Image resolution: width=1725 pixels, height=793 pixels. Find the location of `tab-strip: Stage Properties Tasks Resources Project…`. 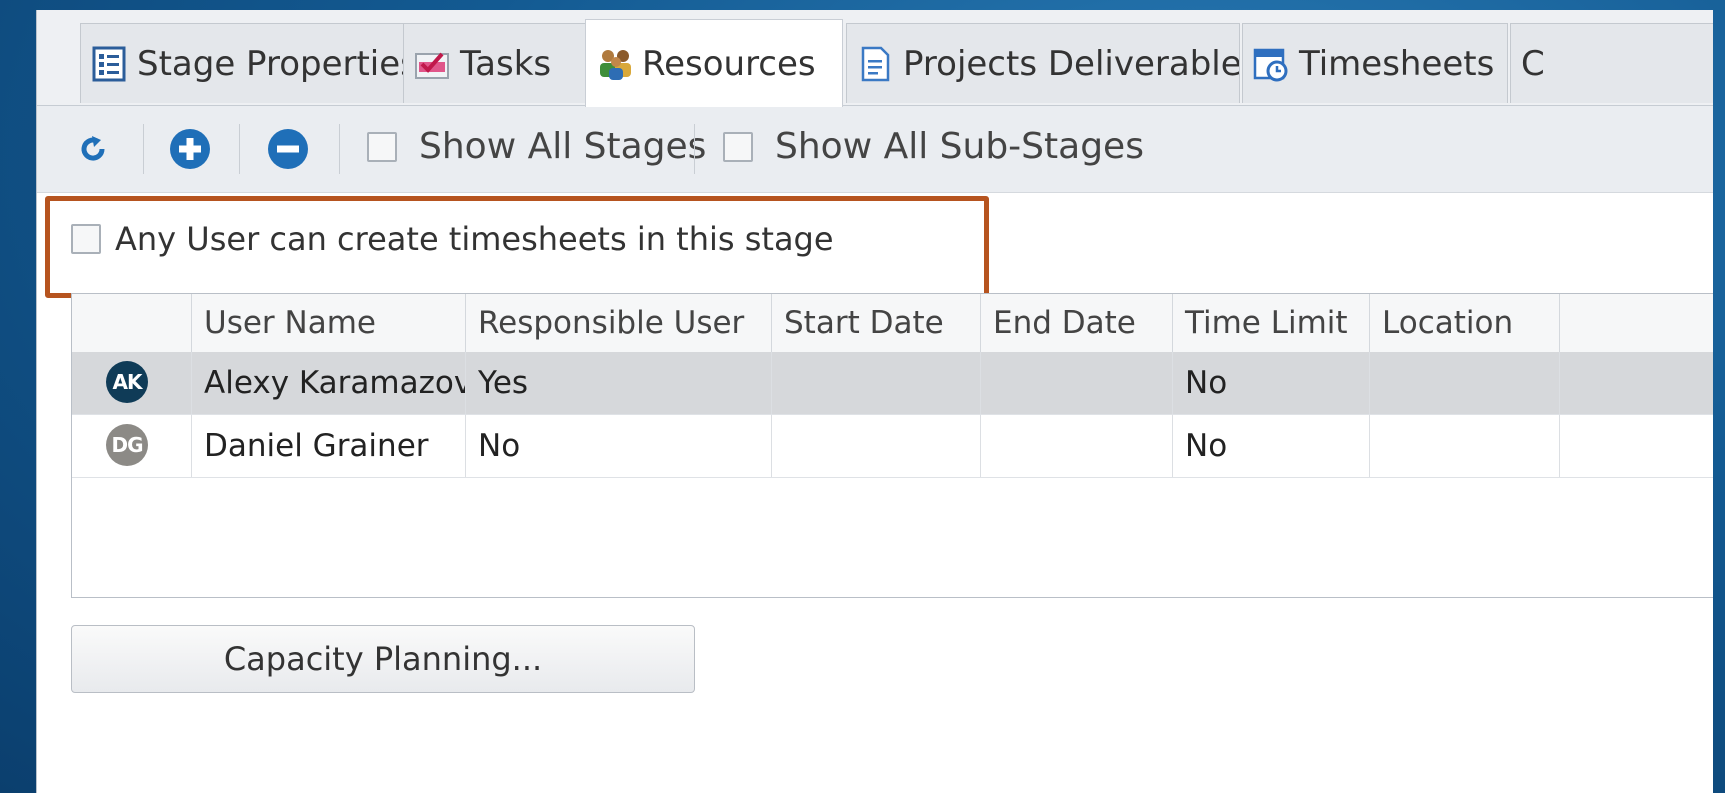

tab-strip: Stage Properties Tasks Resources Project… is located at coordinates (875, 58).